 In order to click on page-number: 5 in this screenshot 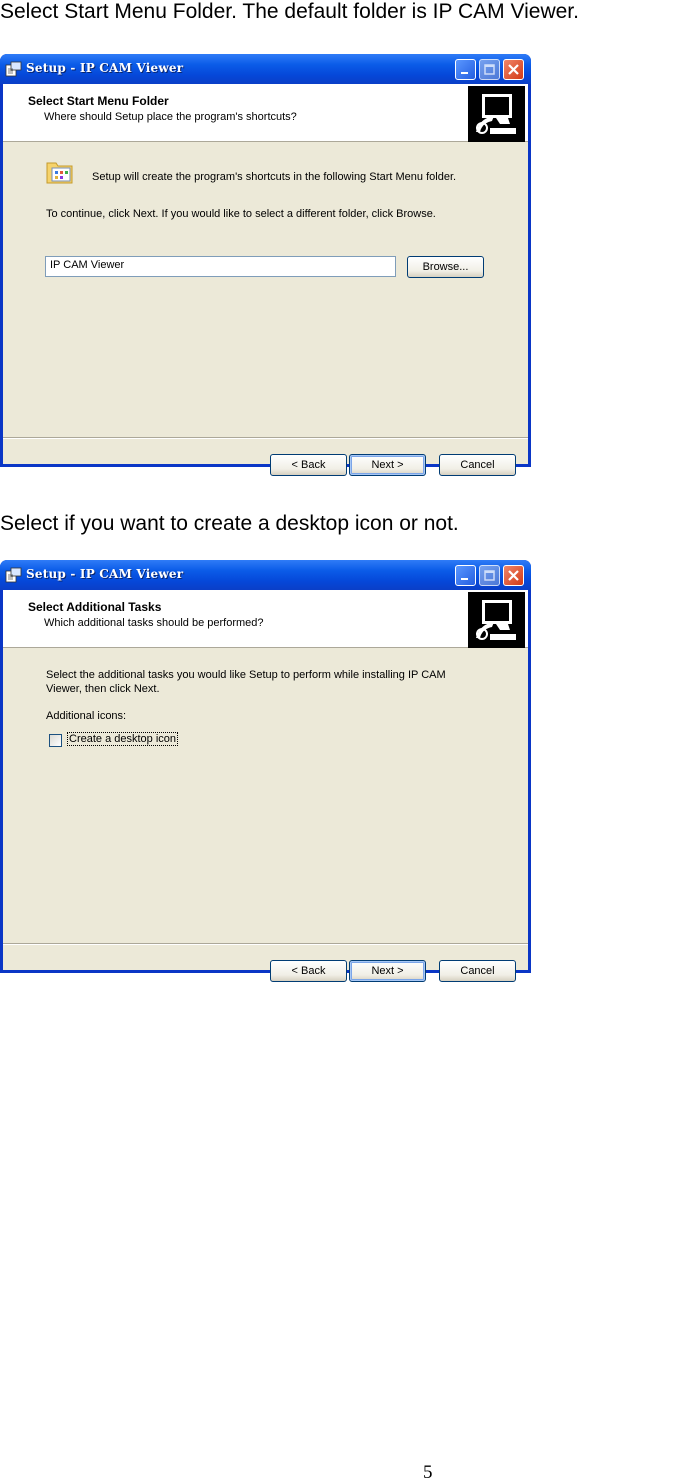, I will do `click(428, 1472)`.